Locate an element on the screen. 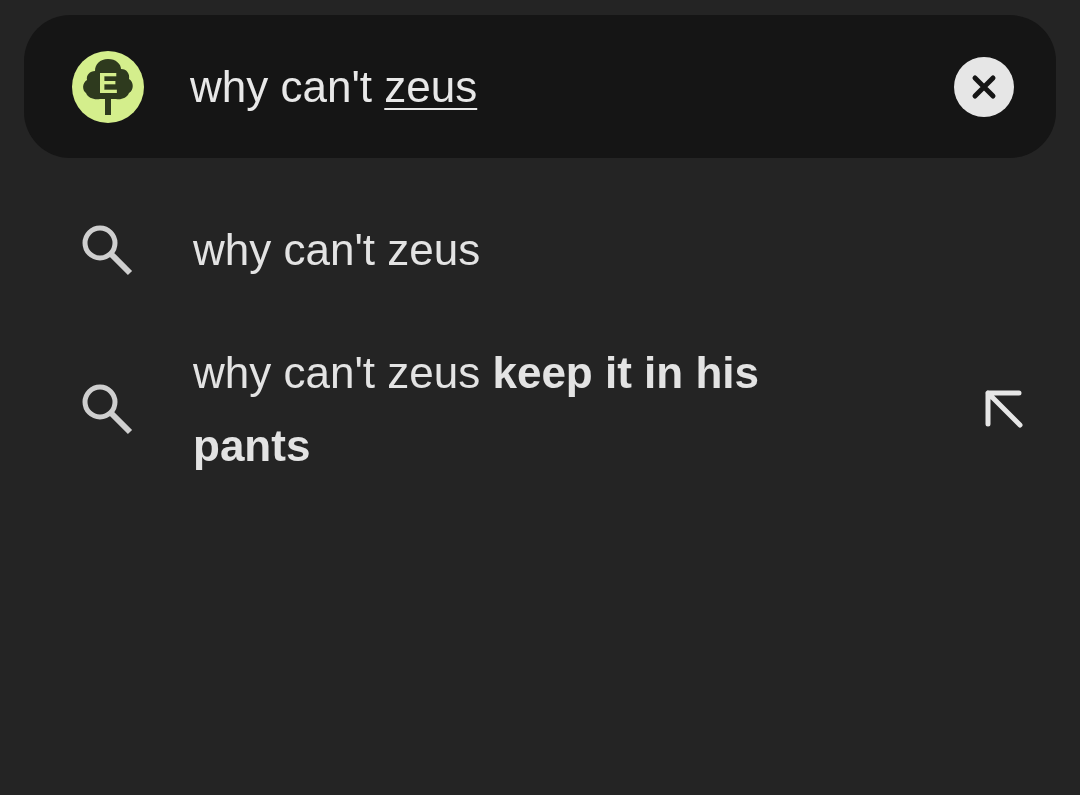  tree-icon is located at coordinates (108, 86).